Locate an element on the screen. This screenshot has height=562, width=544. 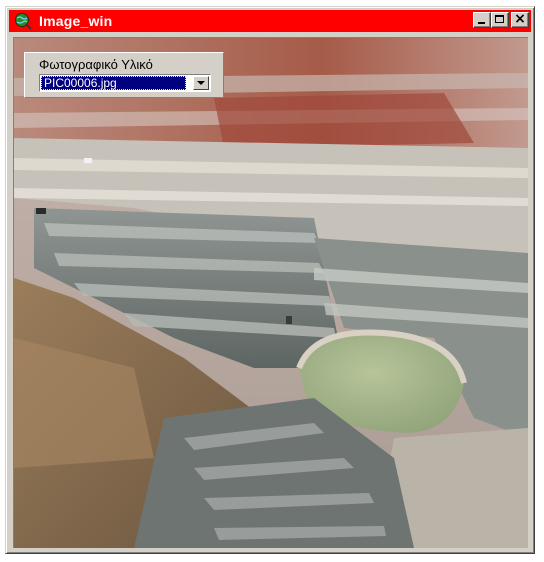
chevron-down-icon is located at coordinates (201, 83).